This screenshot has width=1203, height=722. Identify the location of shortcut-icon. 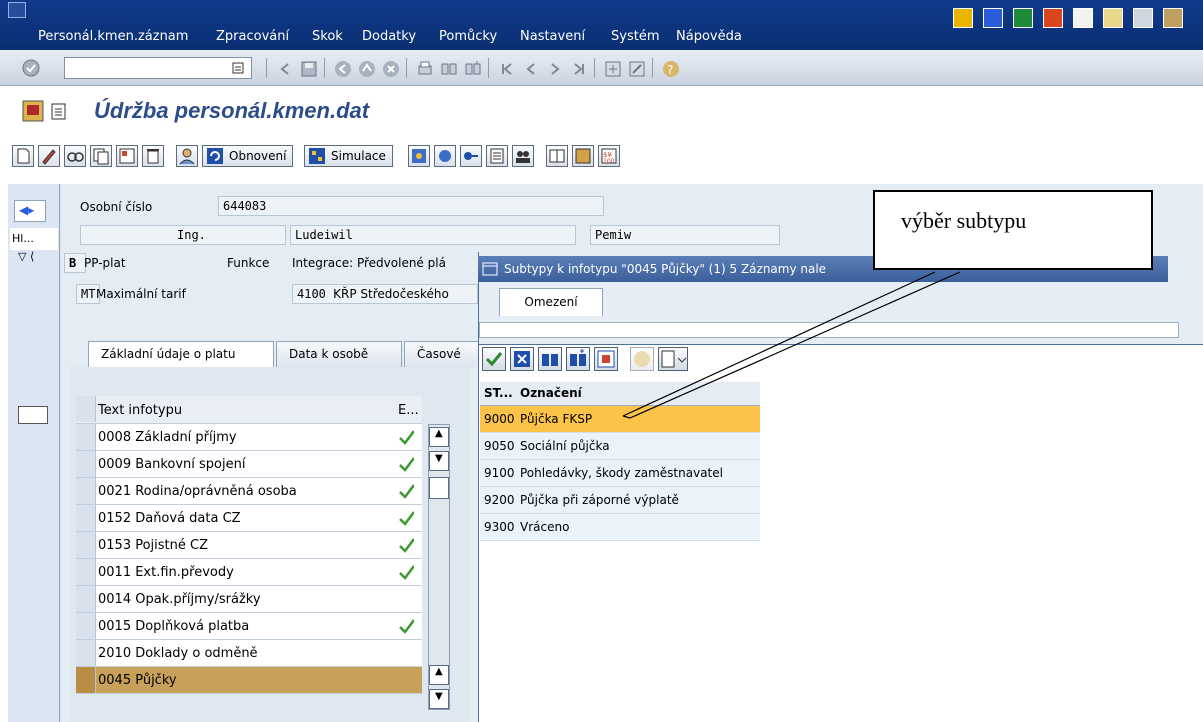
(637, 69).